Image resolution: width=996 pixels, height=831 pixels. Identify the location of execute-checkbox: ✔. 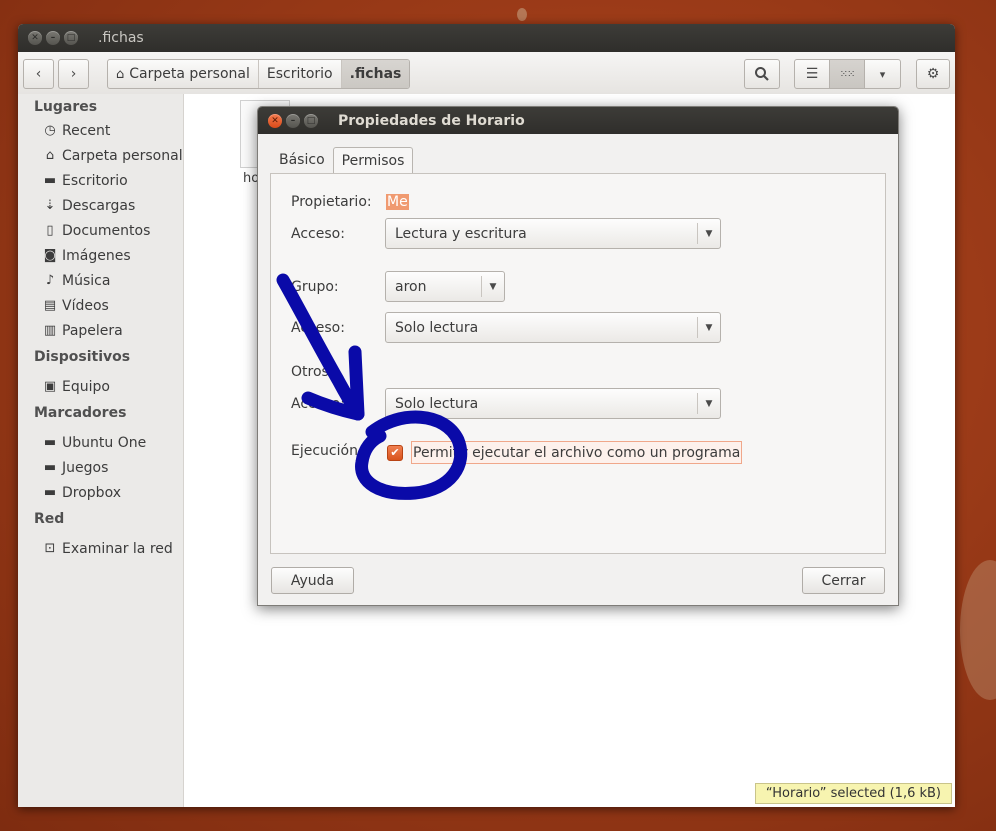
(395, 452).